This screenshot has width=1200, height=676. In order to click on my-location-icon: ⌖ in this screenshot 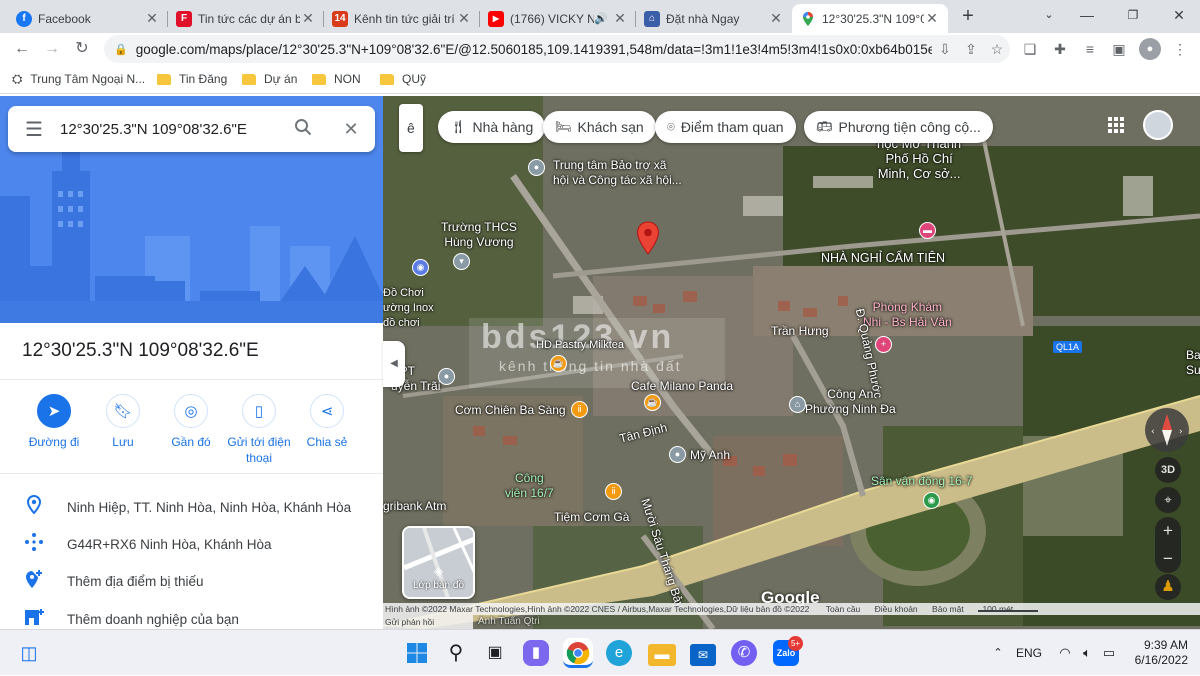, I will do `click(1168, 500)`.